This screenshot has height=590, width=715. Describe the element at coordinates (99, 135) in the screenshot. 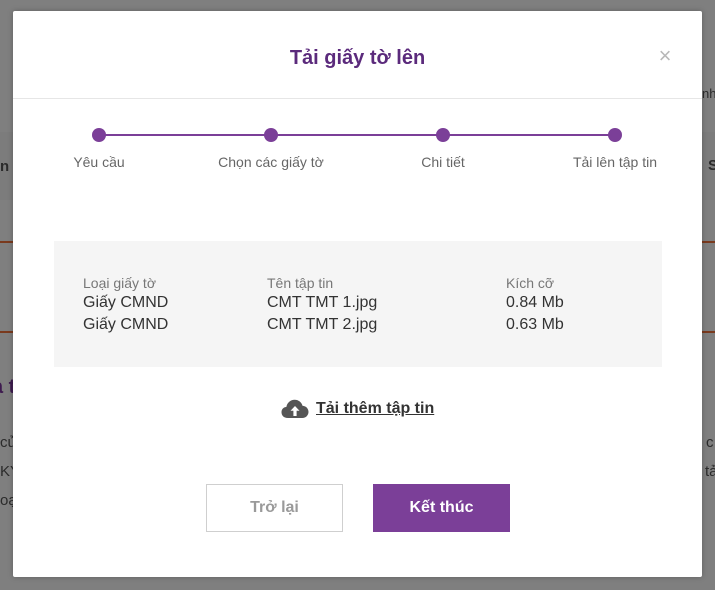

I see `step-dot-request` at that location.